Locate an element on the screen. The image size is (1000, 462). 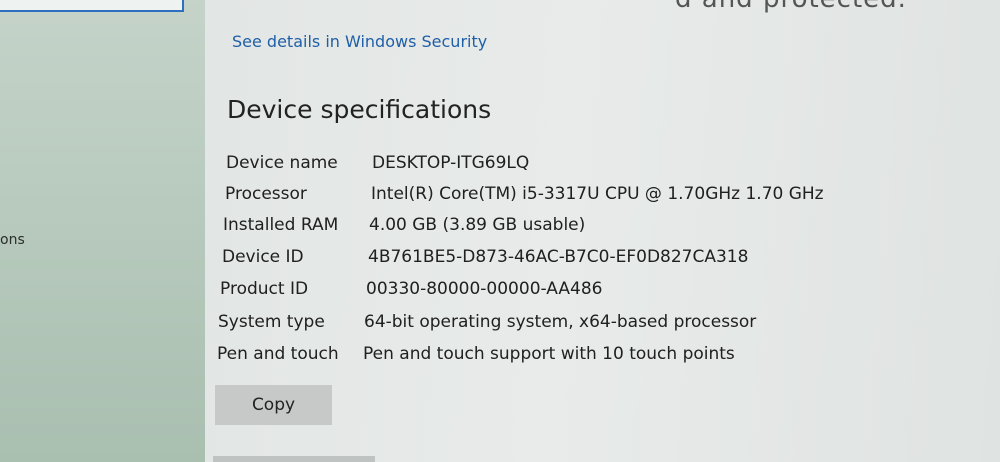
search-input is located at coordinates (92, 6).